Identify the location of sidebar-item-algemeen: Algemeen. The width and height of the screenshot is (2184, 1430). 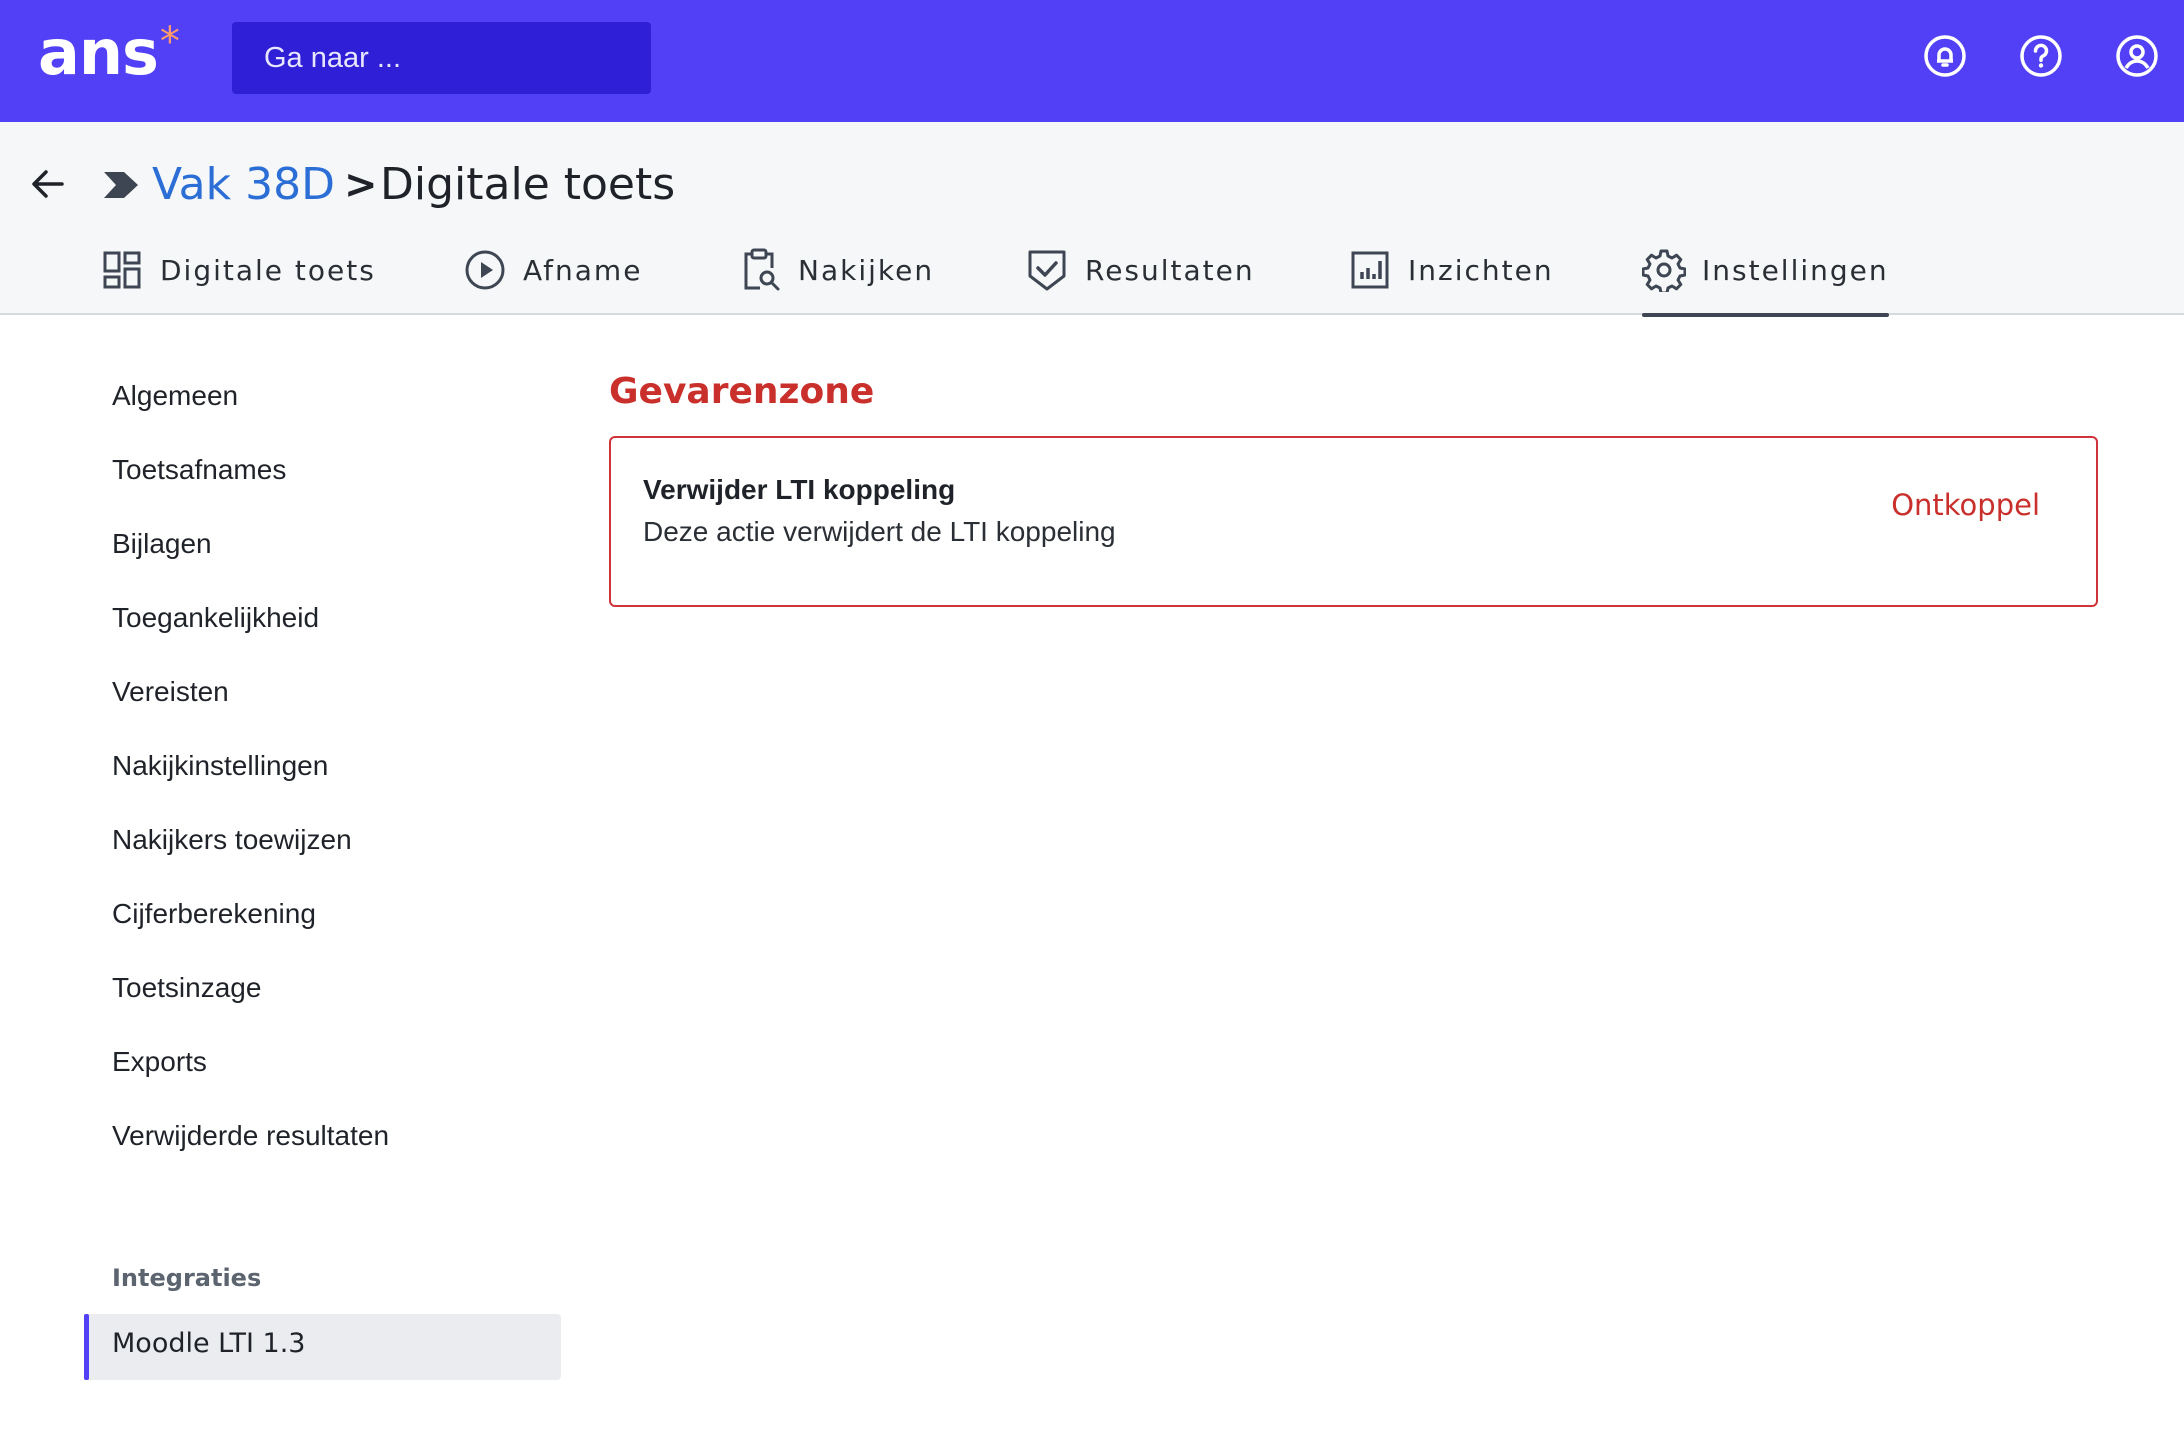
(175, 396).